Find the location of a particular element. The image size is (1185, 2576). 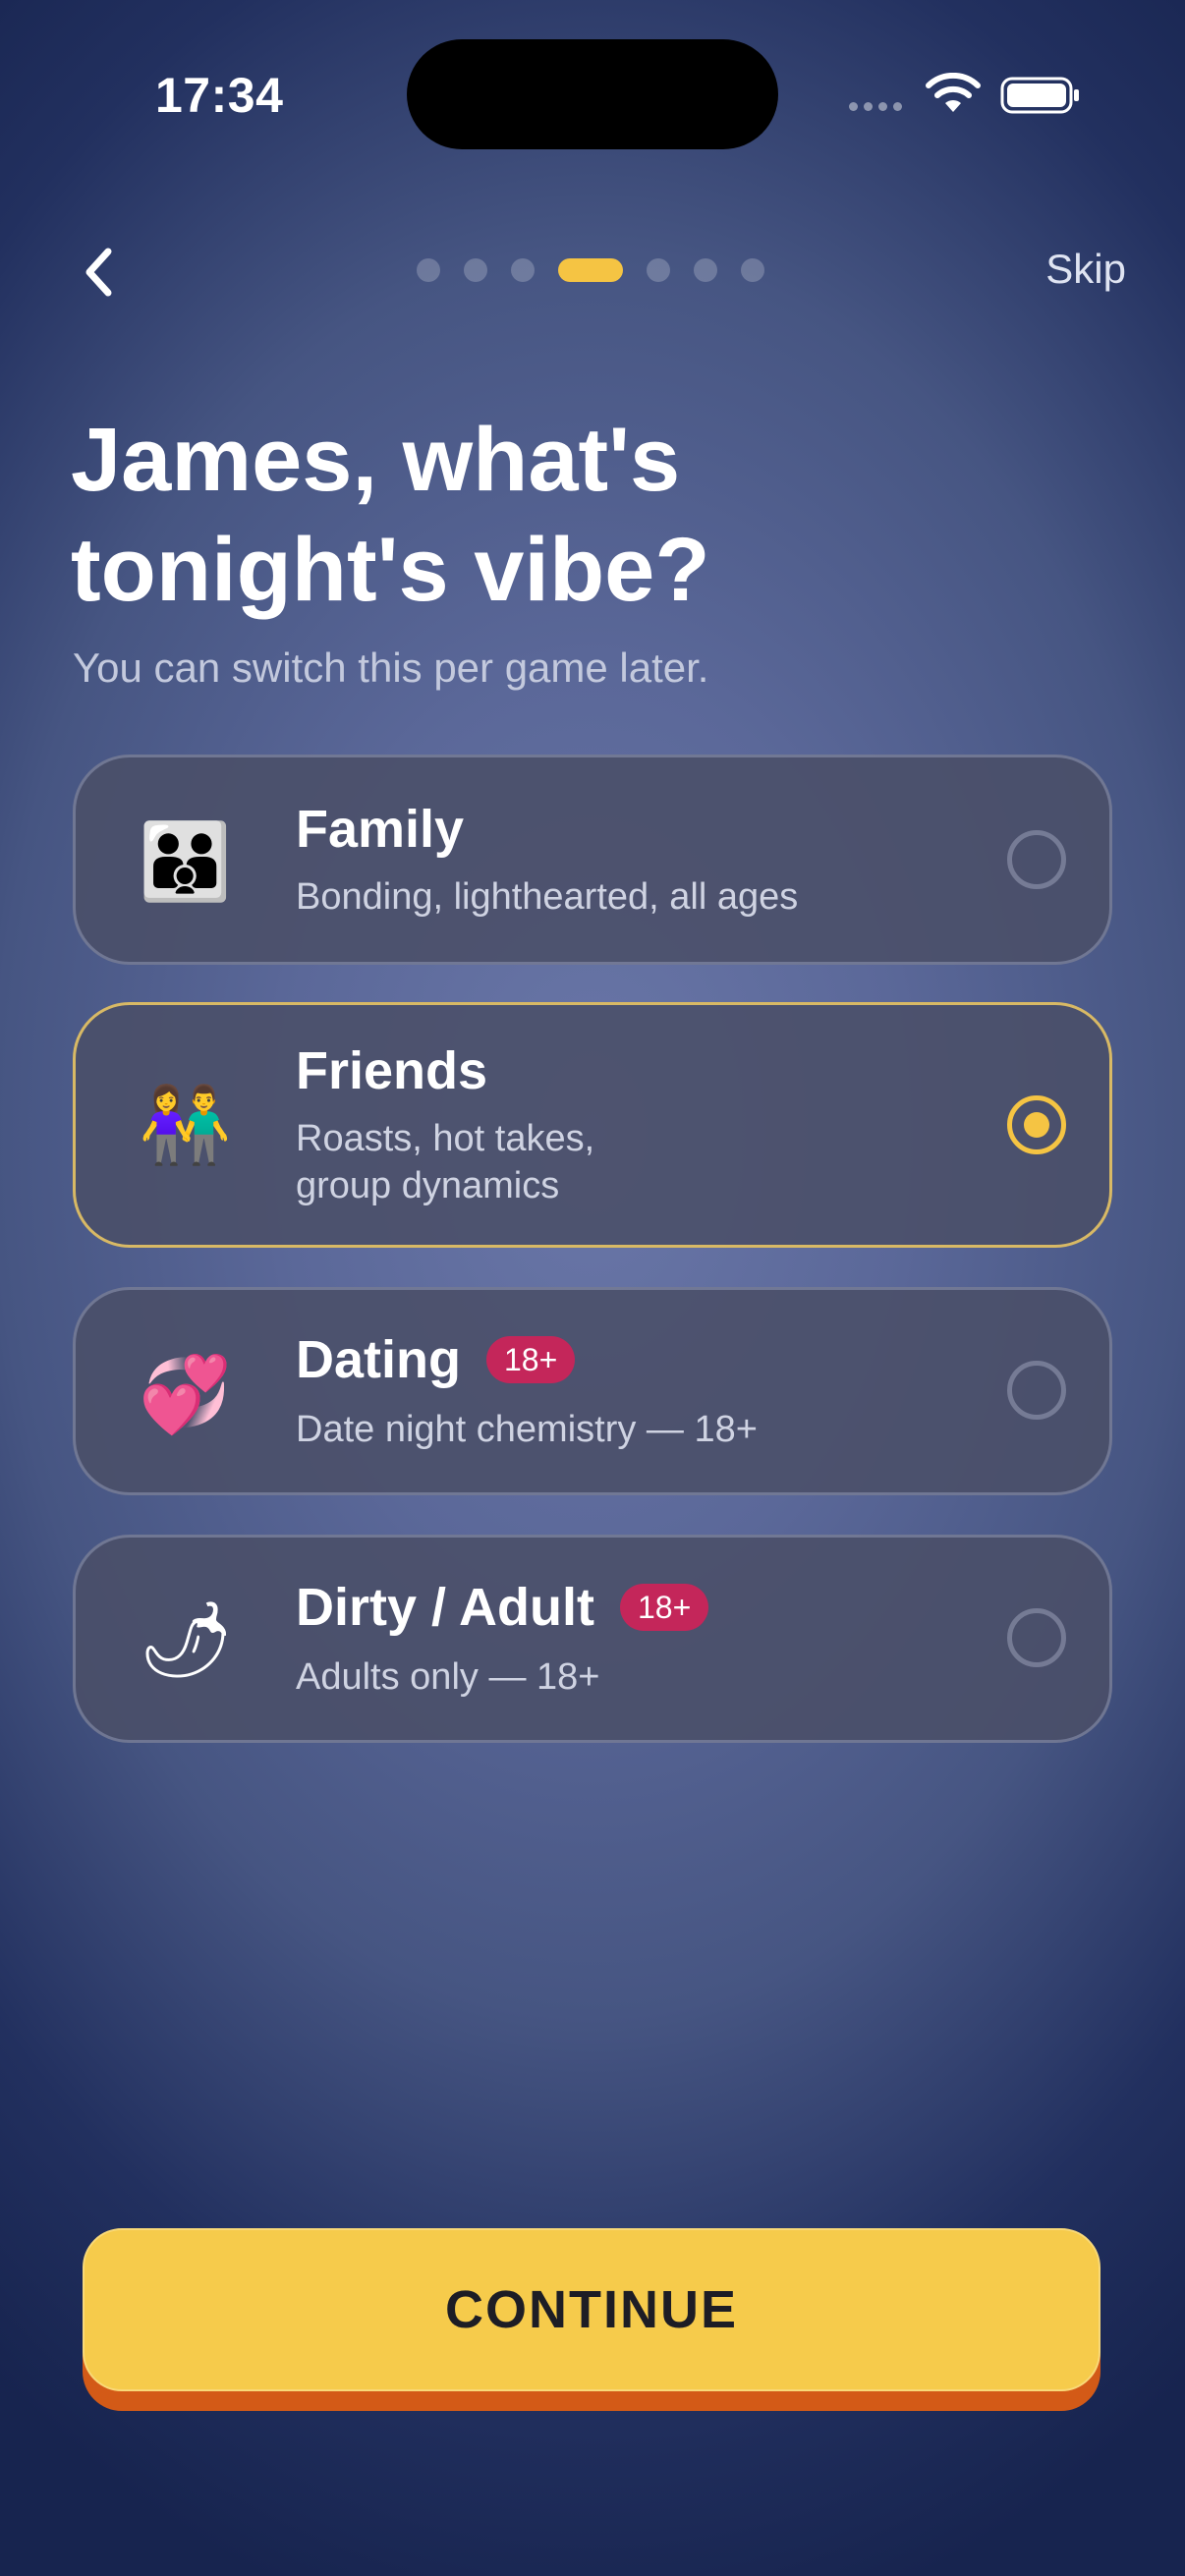

option-name: Dirty / Adult is located at coordinates (445, 1607).